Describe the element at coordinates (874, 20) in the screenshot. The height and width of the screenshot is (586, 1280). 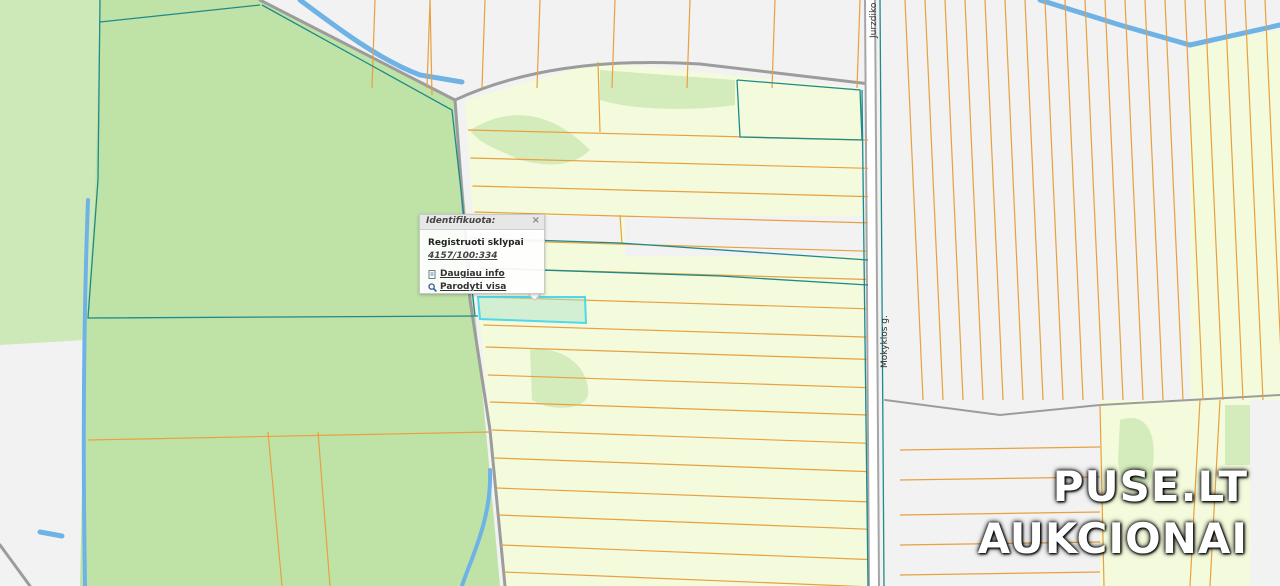
I see `street-label-jurzdiko: Jurzdiko` at that location.